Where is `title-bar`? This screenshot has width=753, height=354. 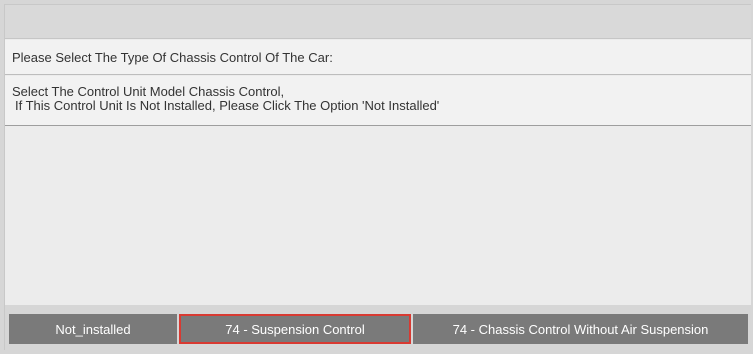 title-bar is located at coordinates (378, 22).